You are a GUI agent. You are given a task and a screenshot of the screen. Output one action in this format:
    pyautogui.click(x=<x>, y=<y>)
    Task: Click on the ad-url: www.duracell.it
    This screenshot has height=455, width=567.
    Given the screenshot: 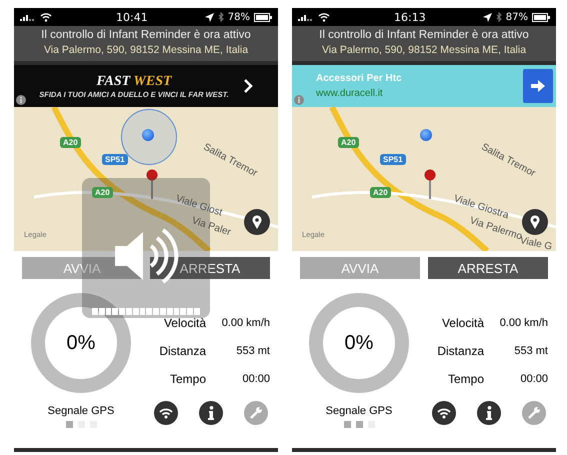 What is the action you would take?
    pyautogui.click(x=350, y=93)
    